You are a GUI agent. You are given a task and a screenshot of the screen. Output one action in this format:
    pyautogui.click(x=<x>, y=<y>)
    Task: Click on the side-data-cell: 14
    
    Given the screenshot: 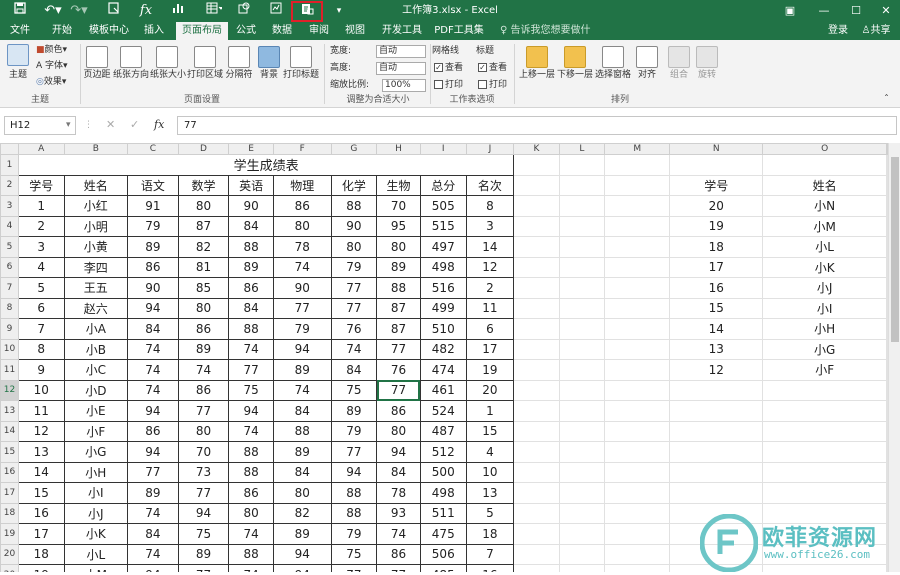 What is the action you would take?
    pyautogui.click(x=716, y=329)
    